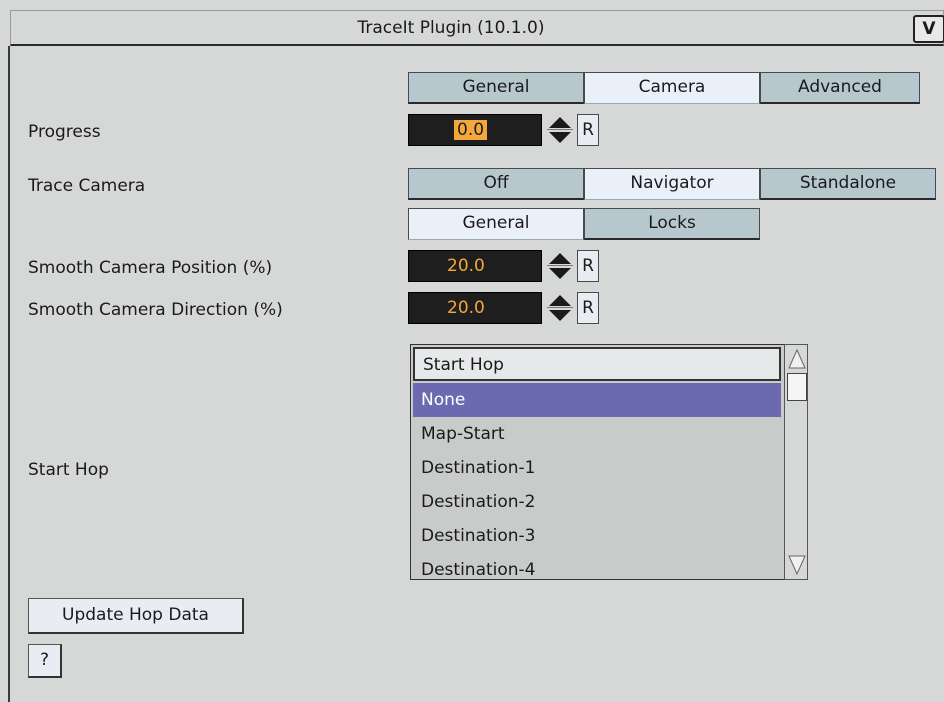 The height and width of the screenshot is (702, 944). I want to click on title-bar: TraceIt Plugin (10.1.0) V, so click(477, 28).